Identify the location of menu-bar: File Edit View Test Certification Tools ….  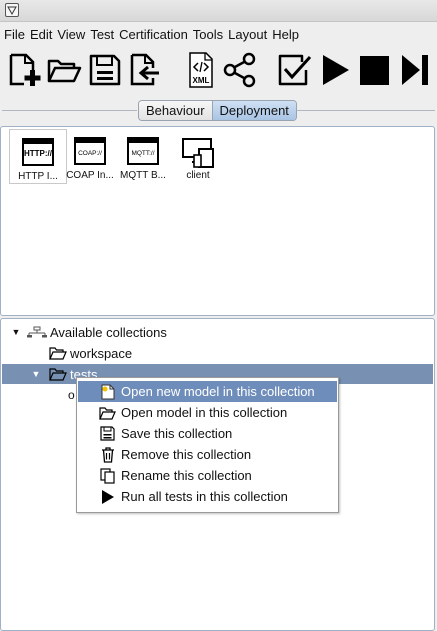
(218, 34).